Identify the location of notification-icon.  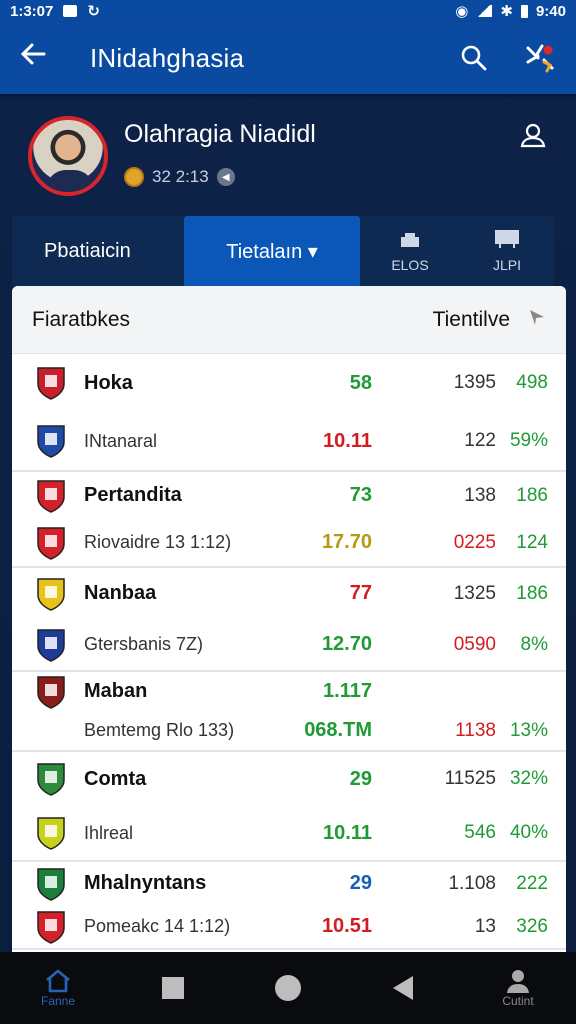
(70, 11).